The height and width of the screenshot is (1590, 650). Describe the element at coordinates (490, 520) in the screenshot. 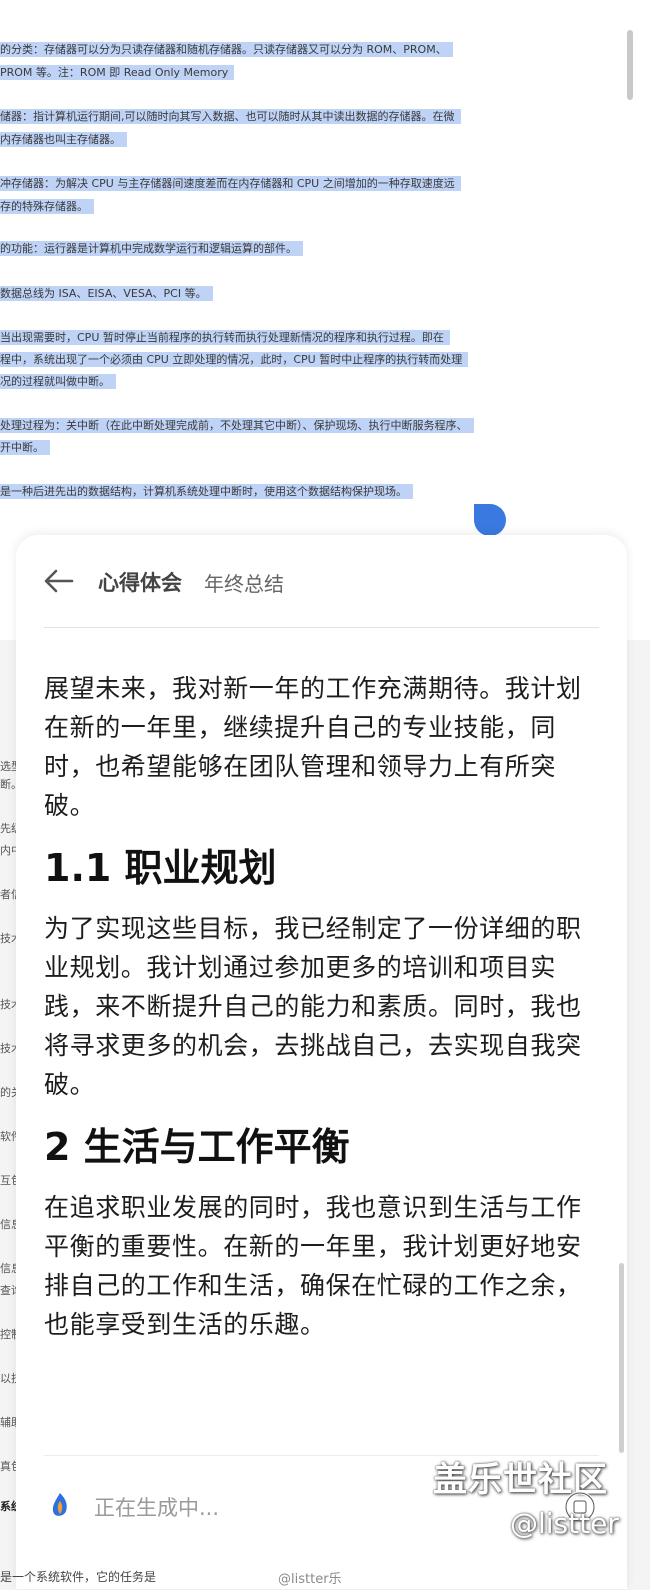

I see `selection-handle` at that location.